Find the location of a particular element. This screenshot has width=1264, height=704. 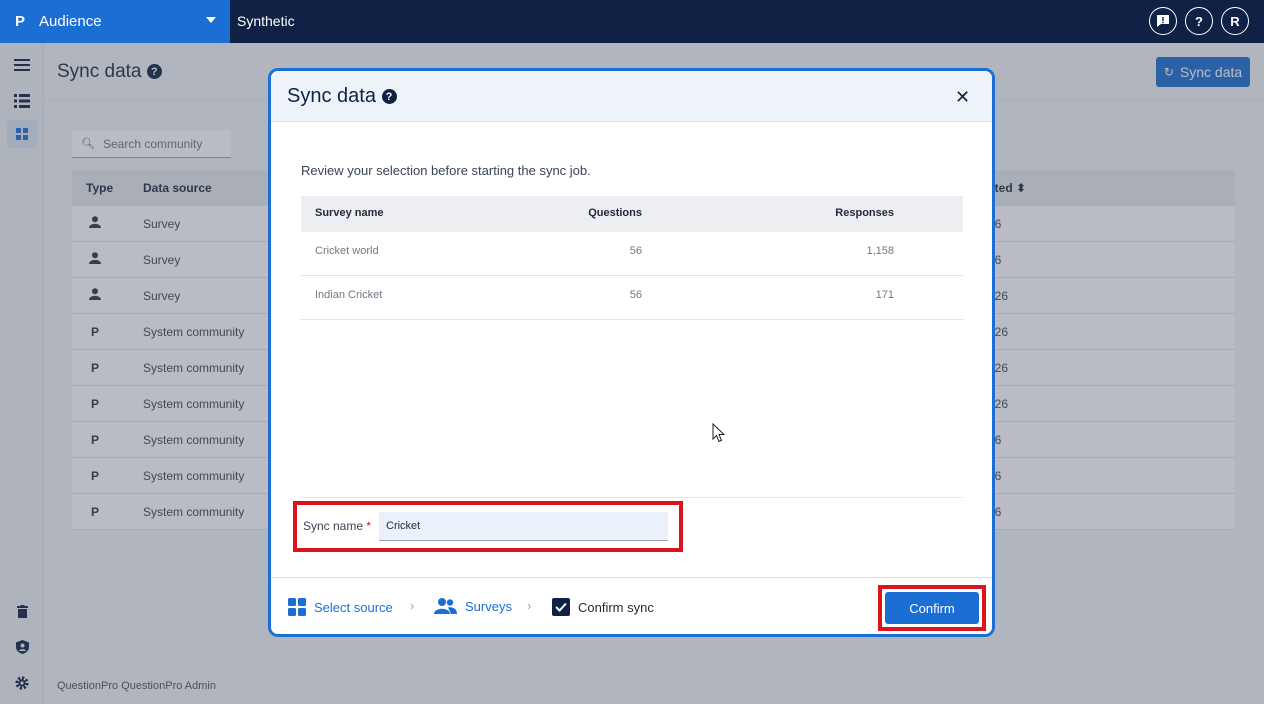

sync-name-label: Sync name * is located at coordinates (337, 526).